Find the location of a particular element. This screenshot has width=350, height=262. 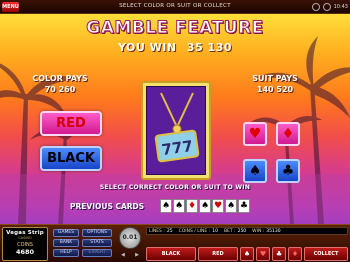

win-info-label: WIN : is located at coordinates (258, 231).